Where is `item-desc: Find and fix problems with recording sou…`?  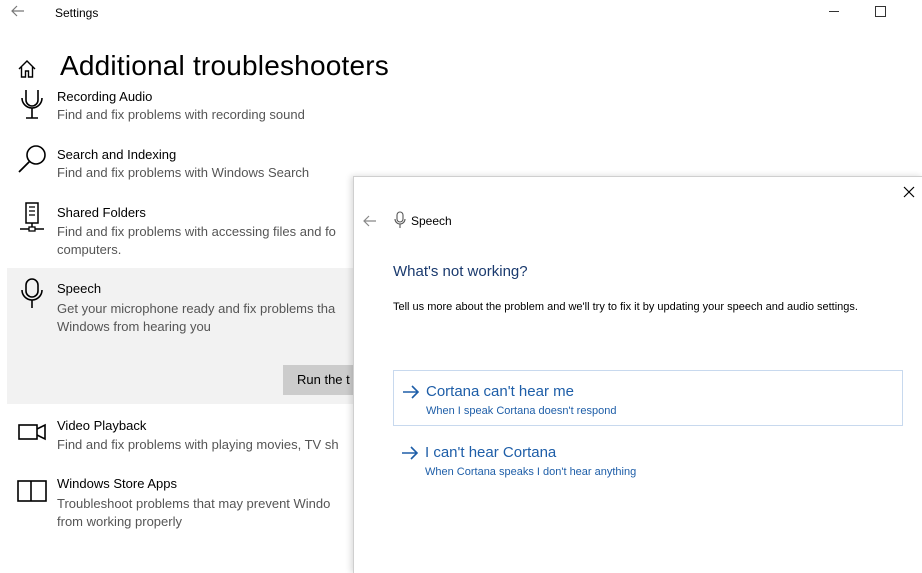 item-desc: Find and fix problems with recording sou… is located at coordinates (181, 114).